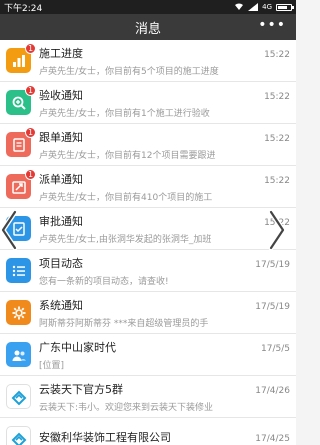 Image resolution: width=320 pixels, height=445 pixels. Describe the element at coordinates (61, 137) in the screenshot. I see `row-title: 跟单通知` at that location.